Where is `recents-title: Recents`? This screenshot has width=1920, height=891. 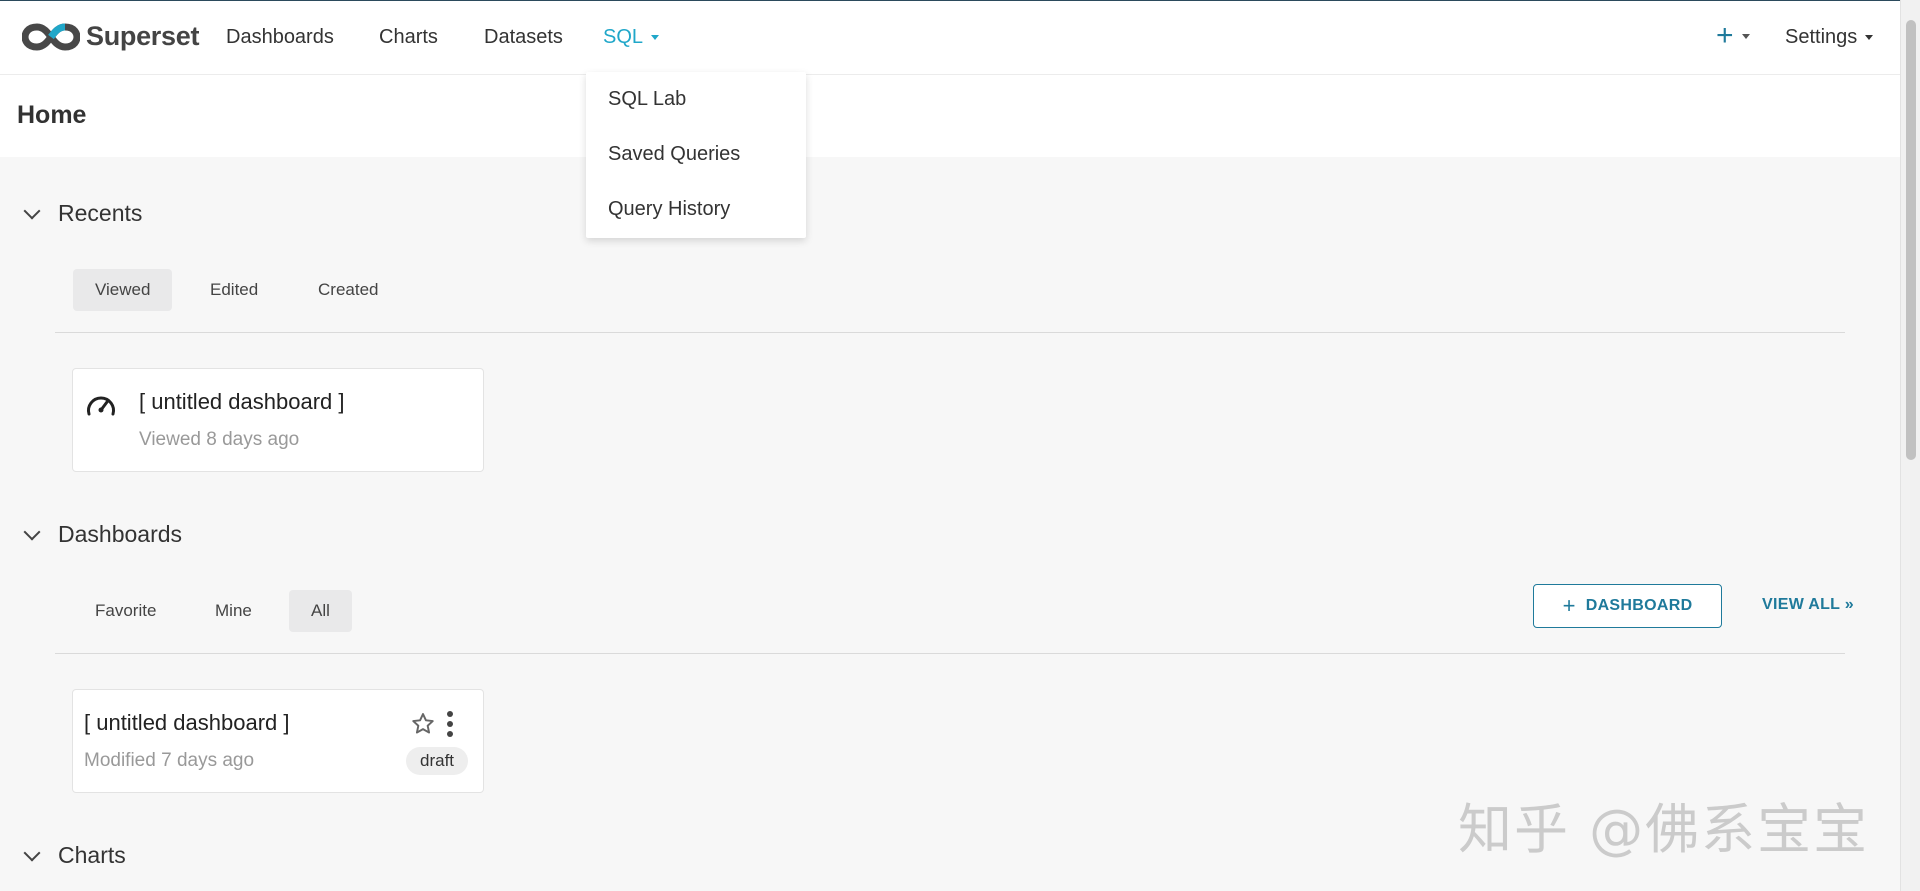
recents-title: Recents is located at coordinates (100, 213).